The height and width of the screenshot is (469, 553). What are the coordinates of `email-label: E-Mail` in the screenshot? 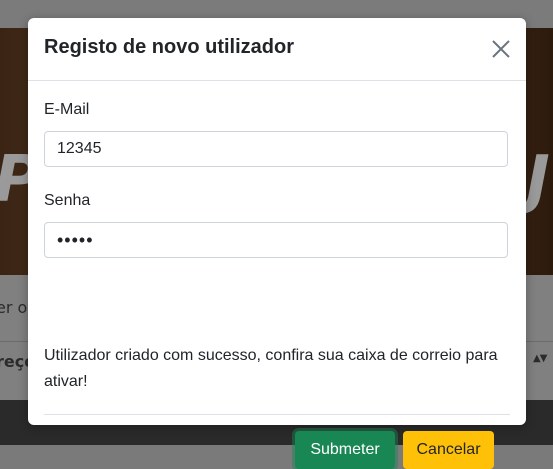 It's located at (67, 109).